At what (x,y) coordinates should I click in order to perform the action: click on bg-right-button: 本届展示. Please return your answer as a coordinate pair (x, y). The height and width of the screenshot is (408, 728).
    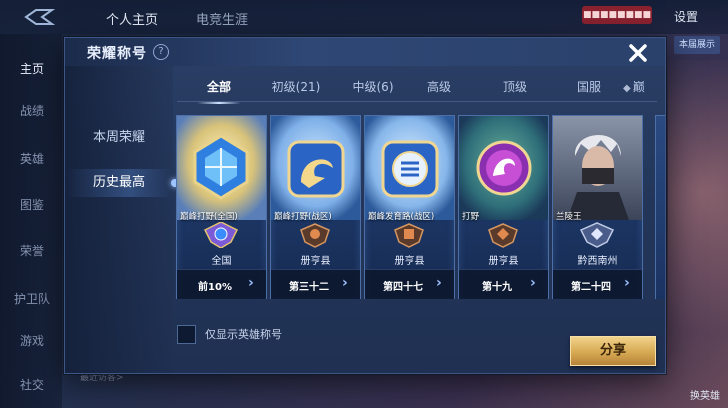
    Looking at the image, I should click on (697, 45).